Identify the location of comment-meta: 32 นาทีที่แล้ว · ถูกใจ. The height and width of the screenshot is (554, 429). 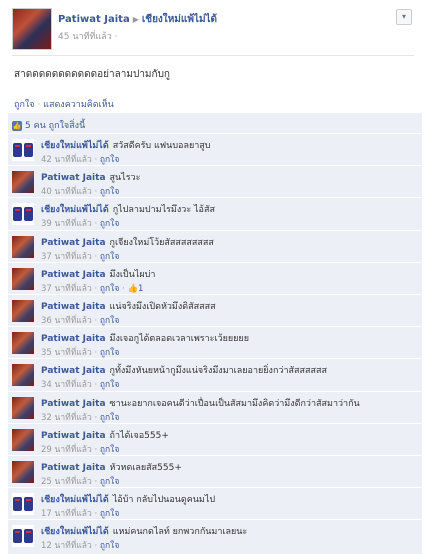
(80, 417).